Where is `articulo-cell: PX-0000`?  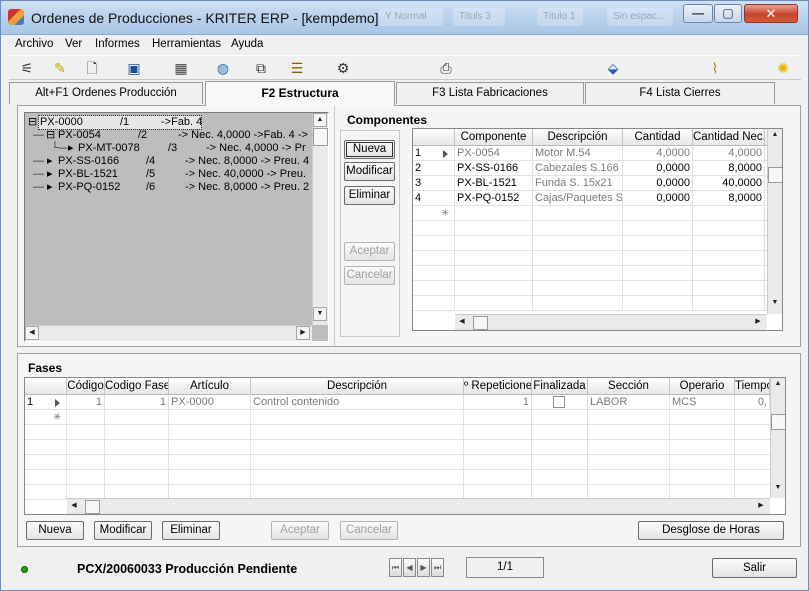 articulo-cell: PX-0000 is located at coordinates (210, 402).